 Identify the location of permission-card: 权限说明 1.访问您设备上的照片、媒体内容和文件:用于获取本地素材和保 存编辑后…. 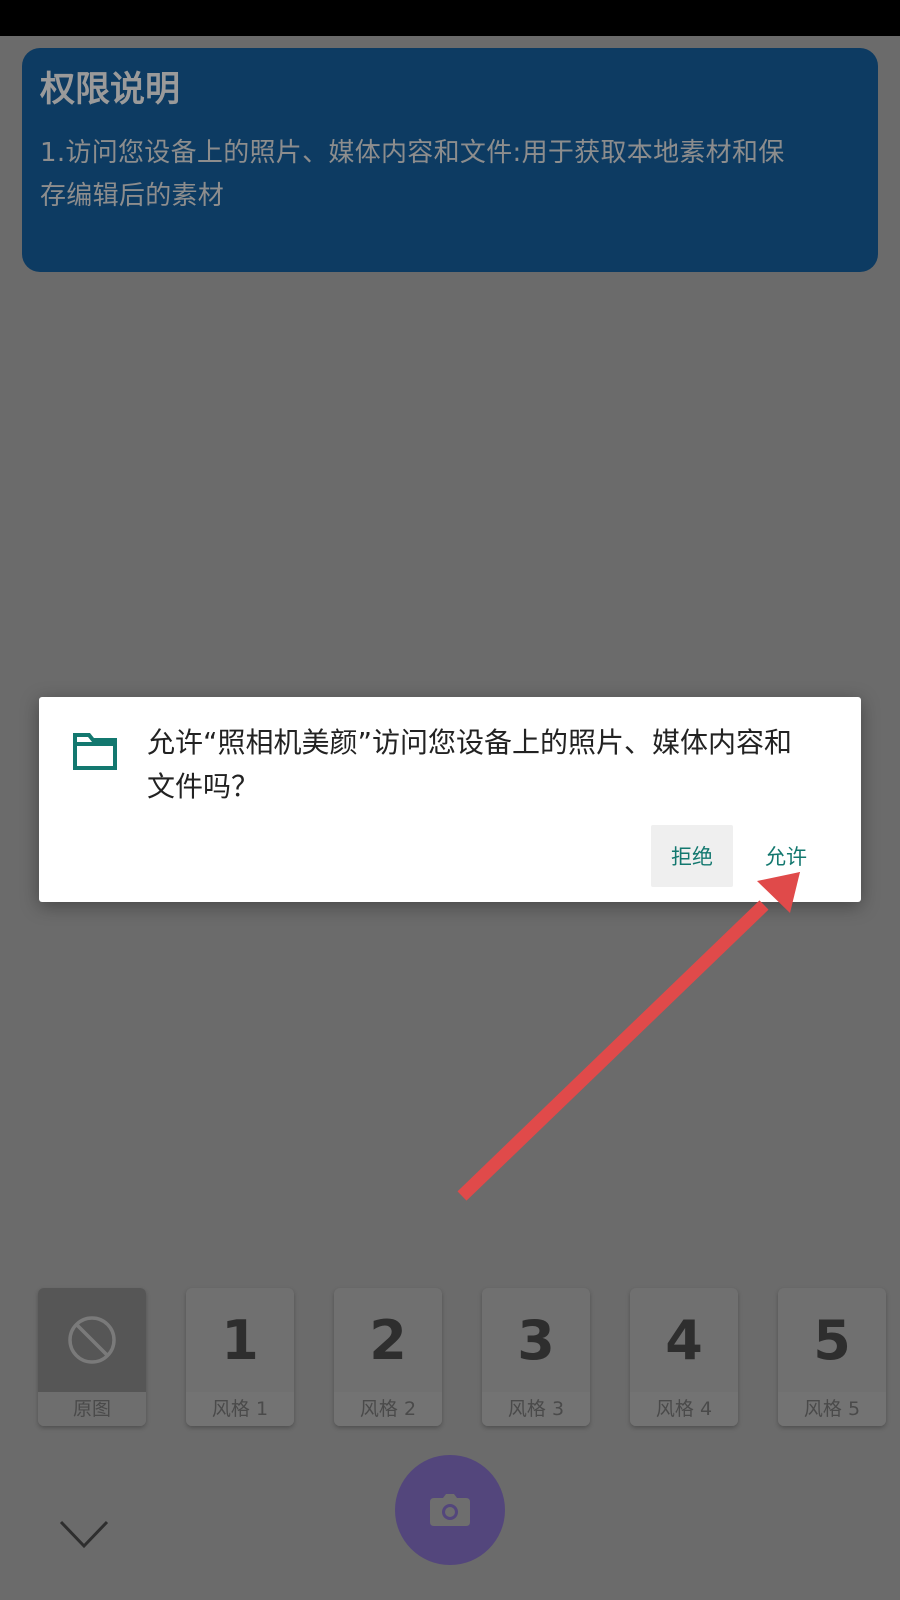
(450, 160).